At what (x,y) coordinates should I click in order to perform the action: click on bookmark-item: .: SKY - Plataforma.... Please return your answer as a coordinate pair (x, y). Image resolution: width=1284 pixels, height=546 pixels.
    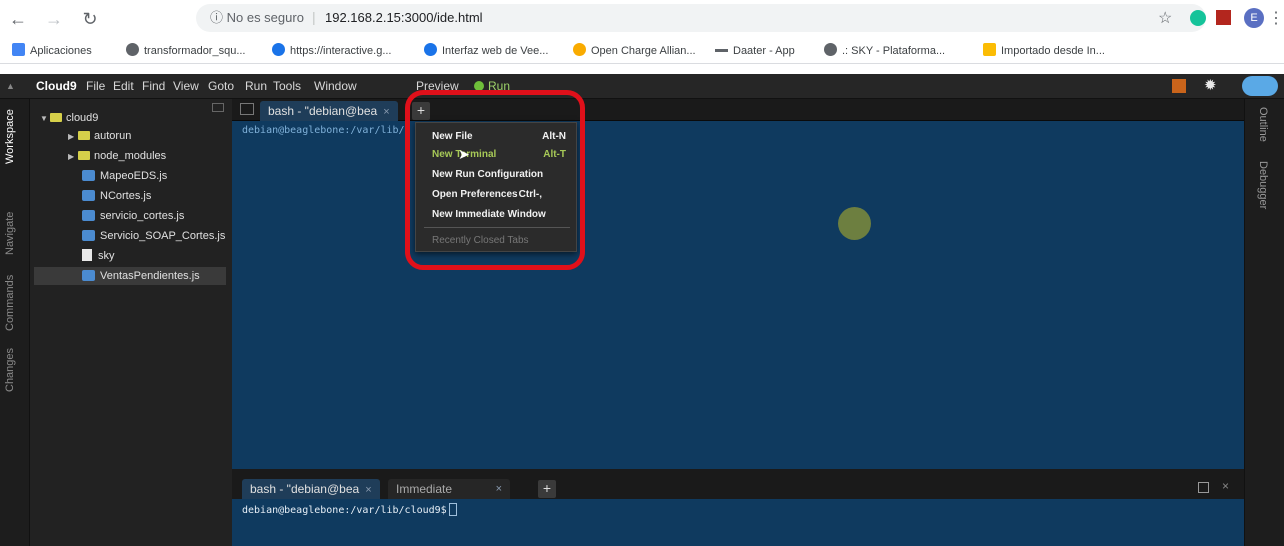
    Looking at the image, I should click on (884, 51).